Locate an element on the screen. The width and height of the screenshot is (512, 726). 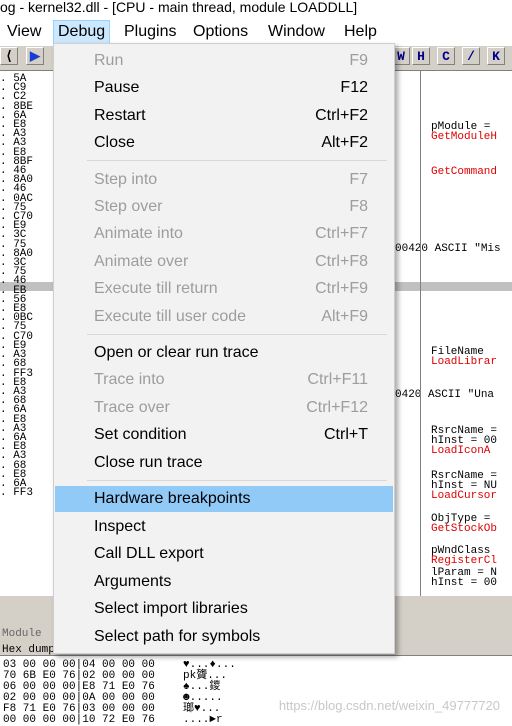
menu-item-step-over: Step over F8 is located at coordinates (224, 207).